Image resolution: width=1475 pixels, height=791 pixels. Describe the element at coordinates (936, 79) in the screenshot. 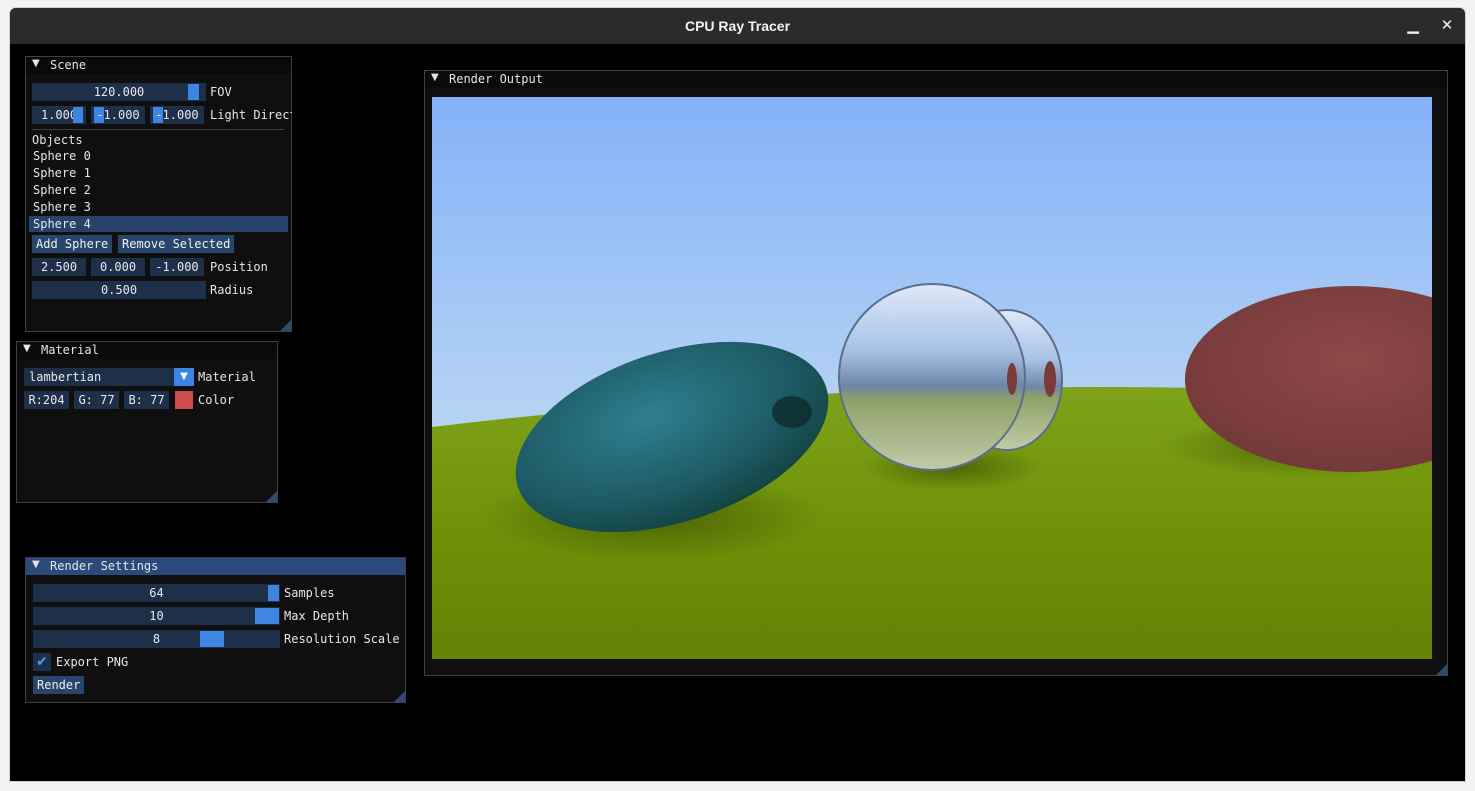

I see `render-output-panel-header: ▼ Render Output` at that location.